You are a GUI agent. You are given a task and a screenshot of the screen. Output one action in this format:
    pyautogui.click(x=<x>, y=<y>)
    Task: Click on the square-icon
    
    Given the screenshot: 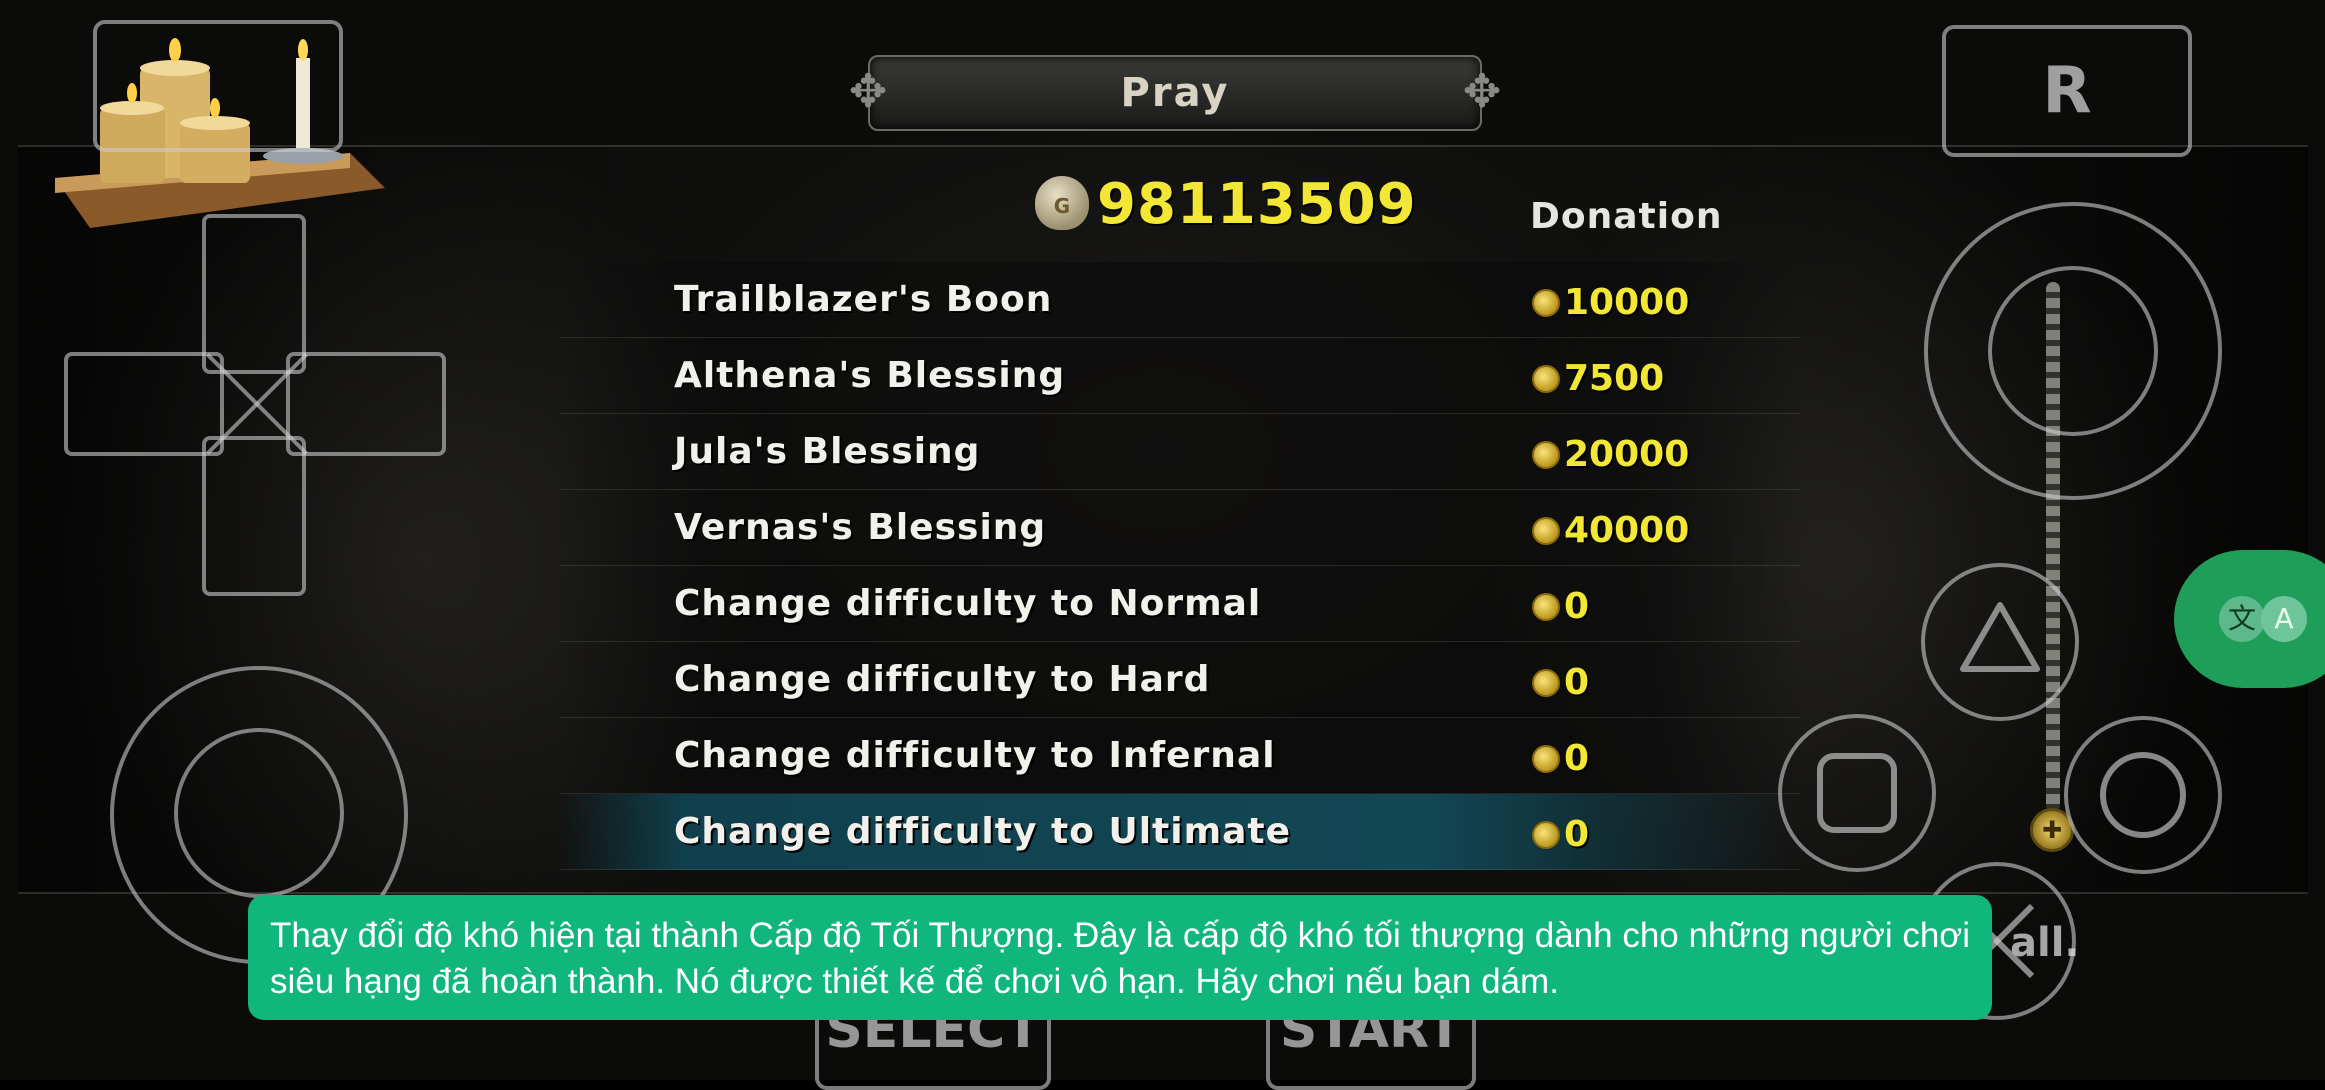 What is the action you would take?
    pyautogui.click(x=1857, y=793)
    